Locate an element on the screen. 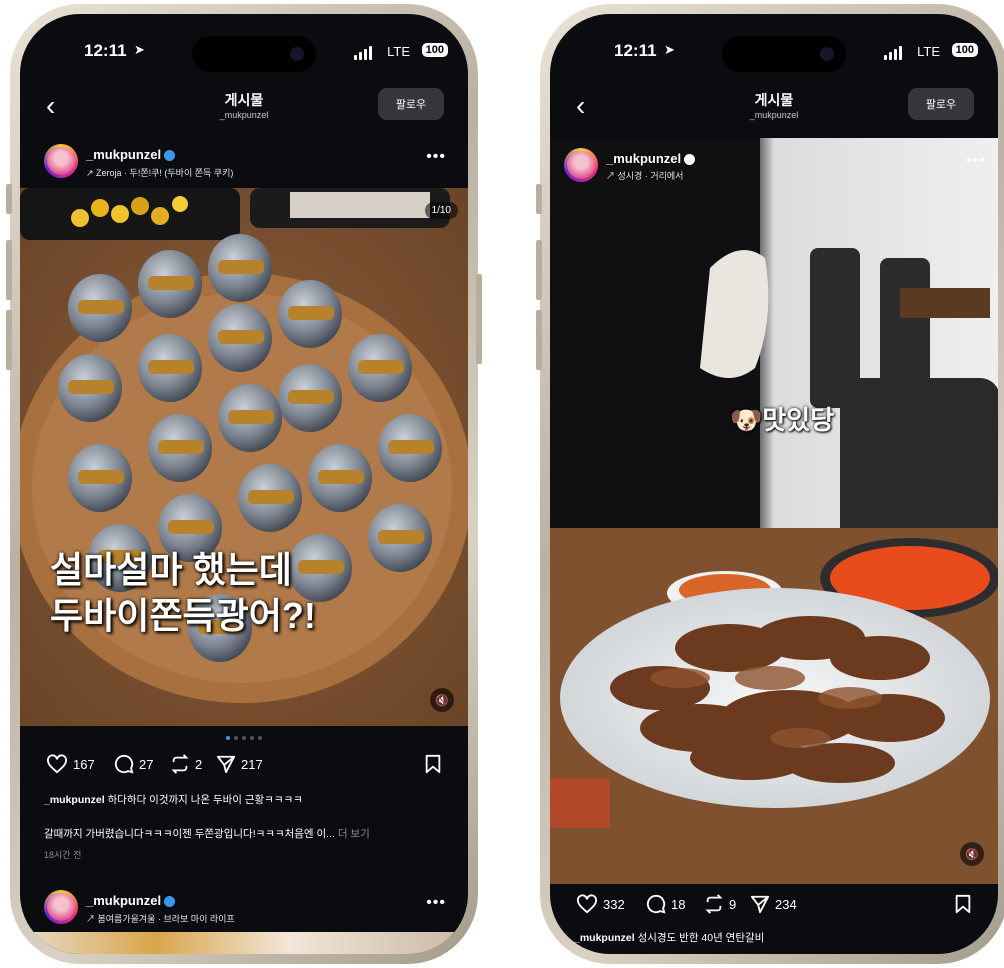  puppy-emoji-icon: 🐶 is located at coordinates (746, 420).